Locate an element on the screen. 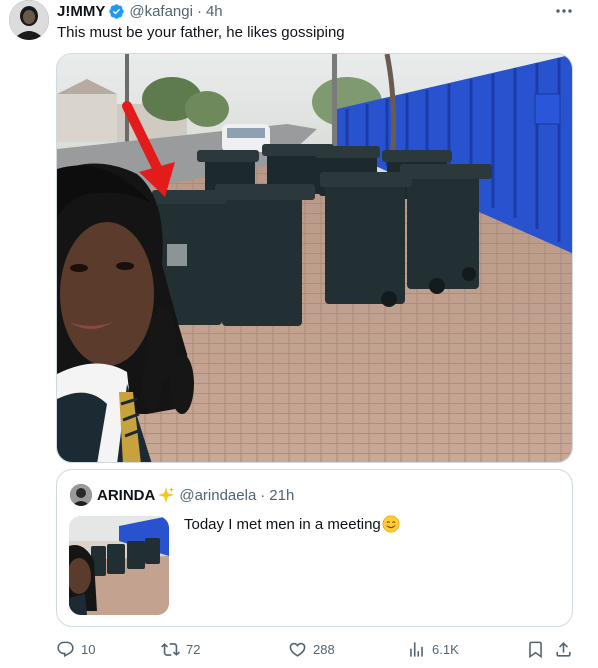  bookmark-icon is located at coordinates (535, 649).